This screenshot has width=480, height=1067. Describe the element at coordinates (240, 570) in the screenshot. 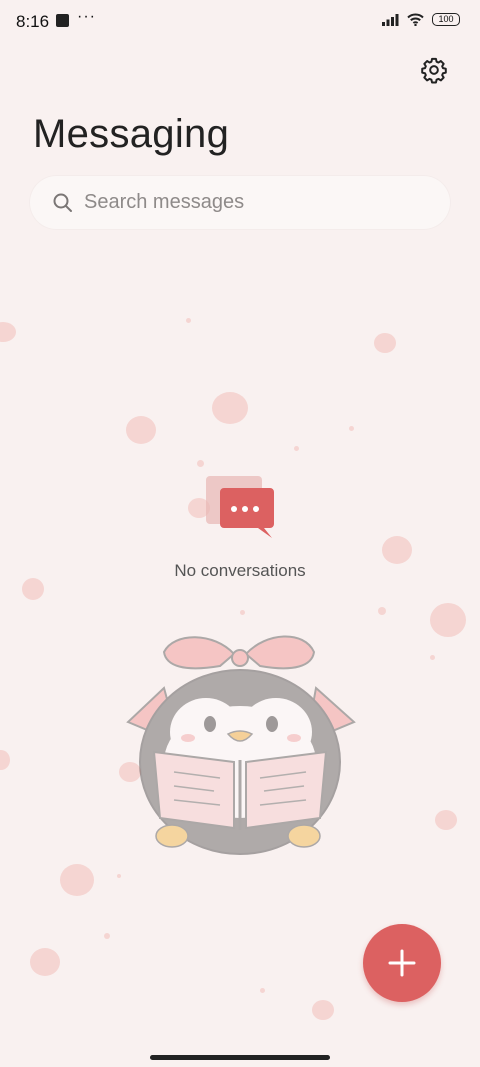

I see `empty-state-text: No conversations` at that location.